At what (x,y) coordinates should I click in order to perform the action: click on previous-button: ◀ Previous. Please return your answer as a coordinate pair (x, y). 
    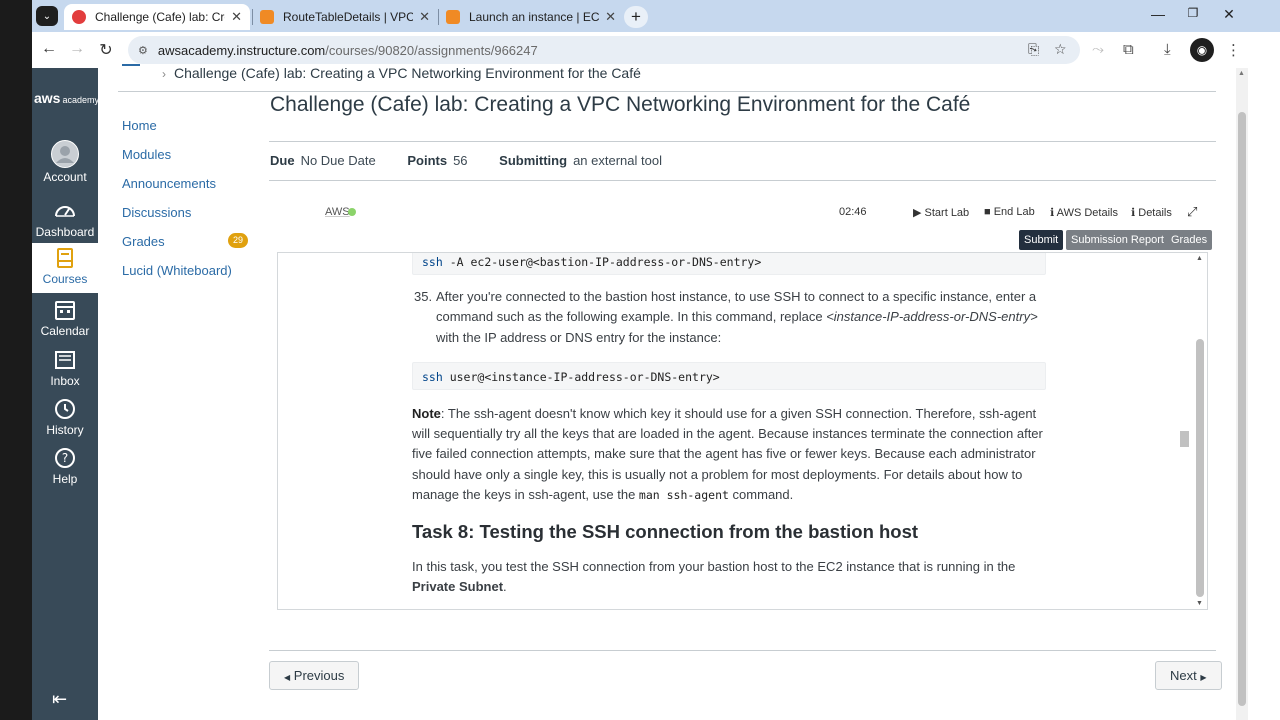
    Looking at the image, I should click on (314, 675).